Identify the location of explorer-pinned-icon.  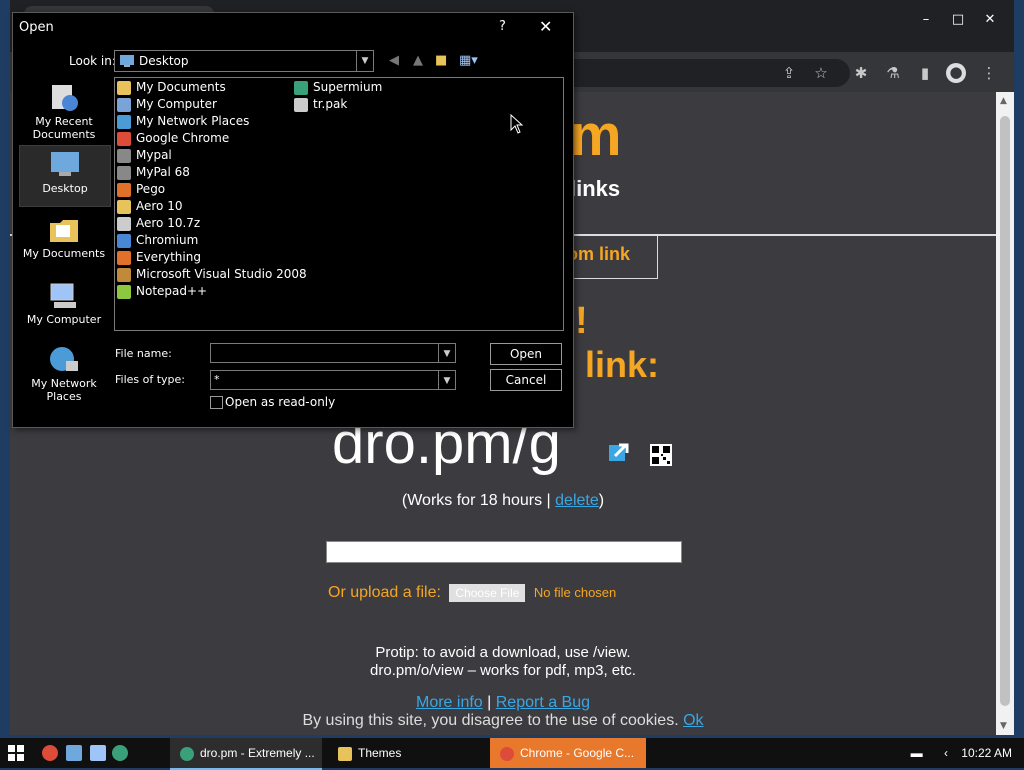
(74, 753).